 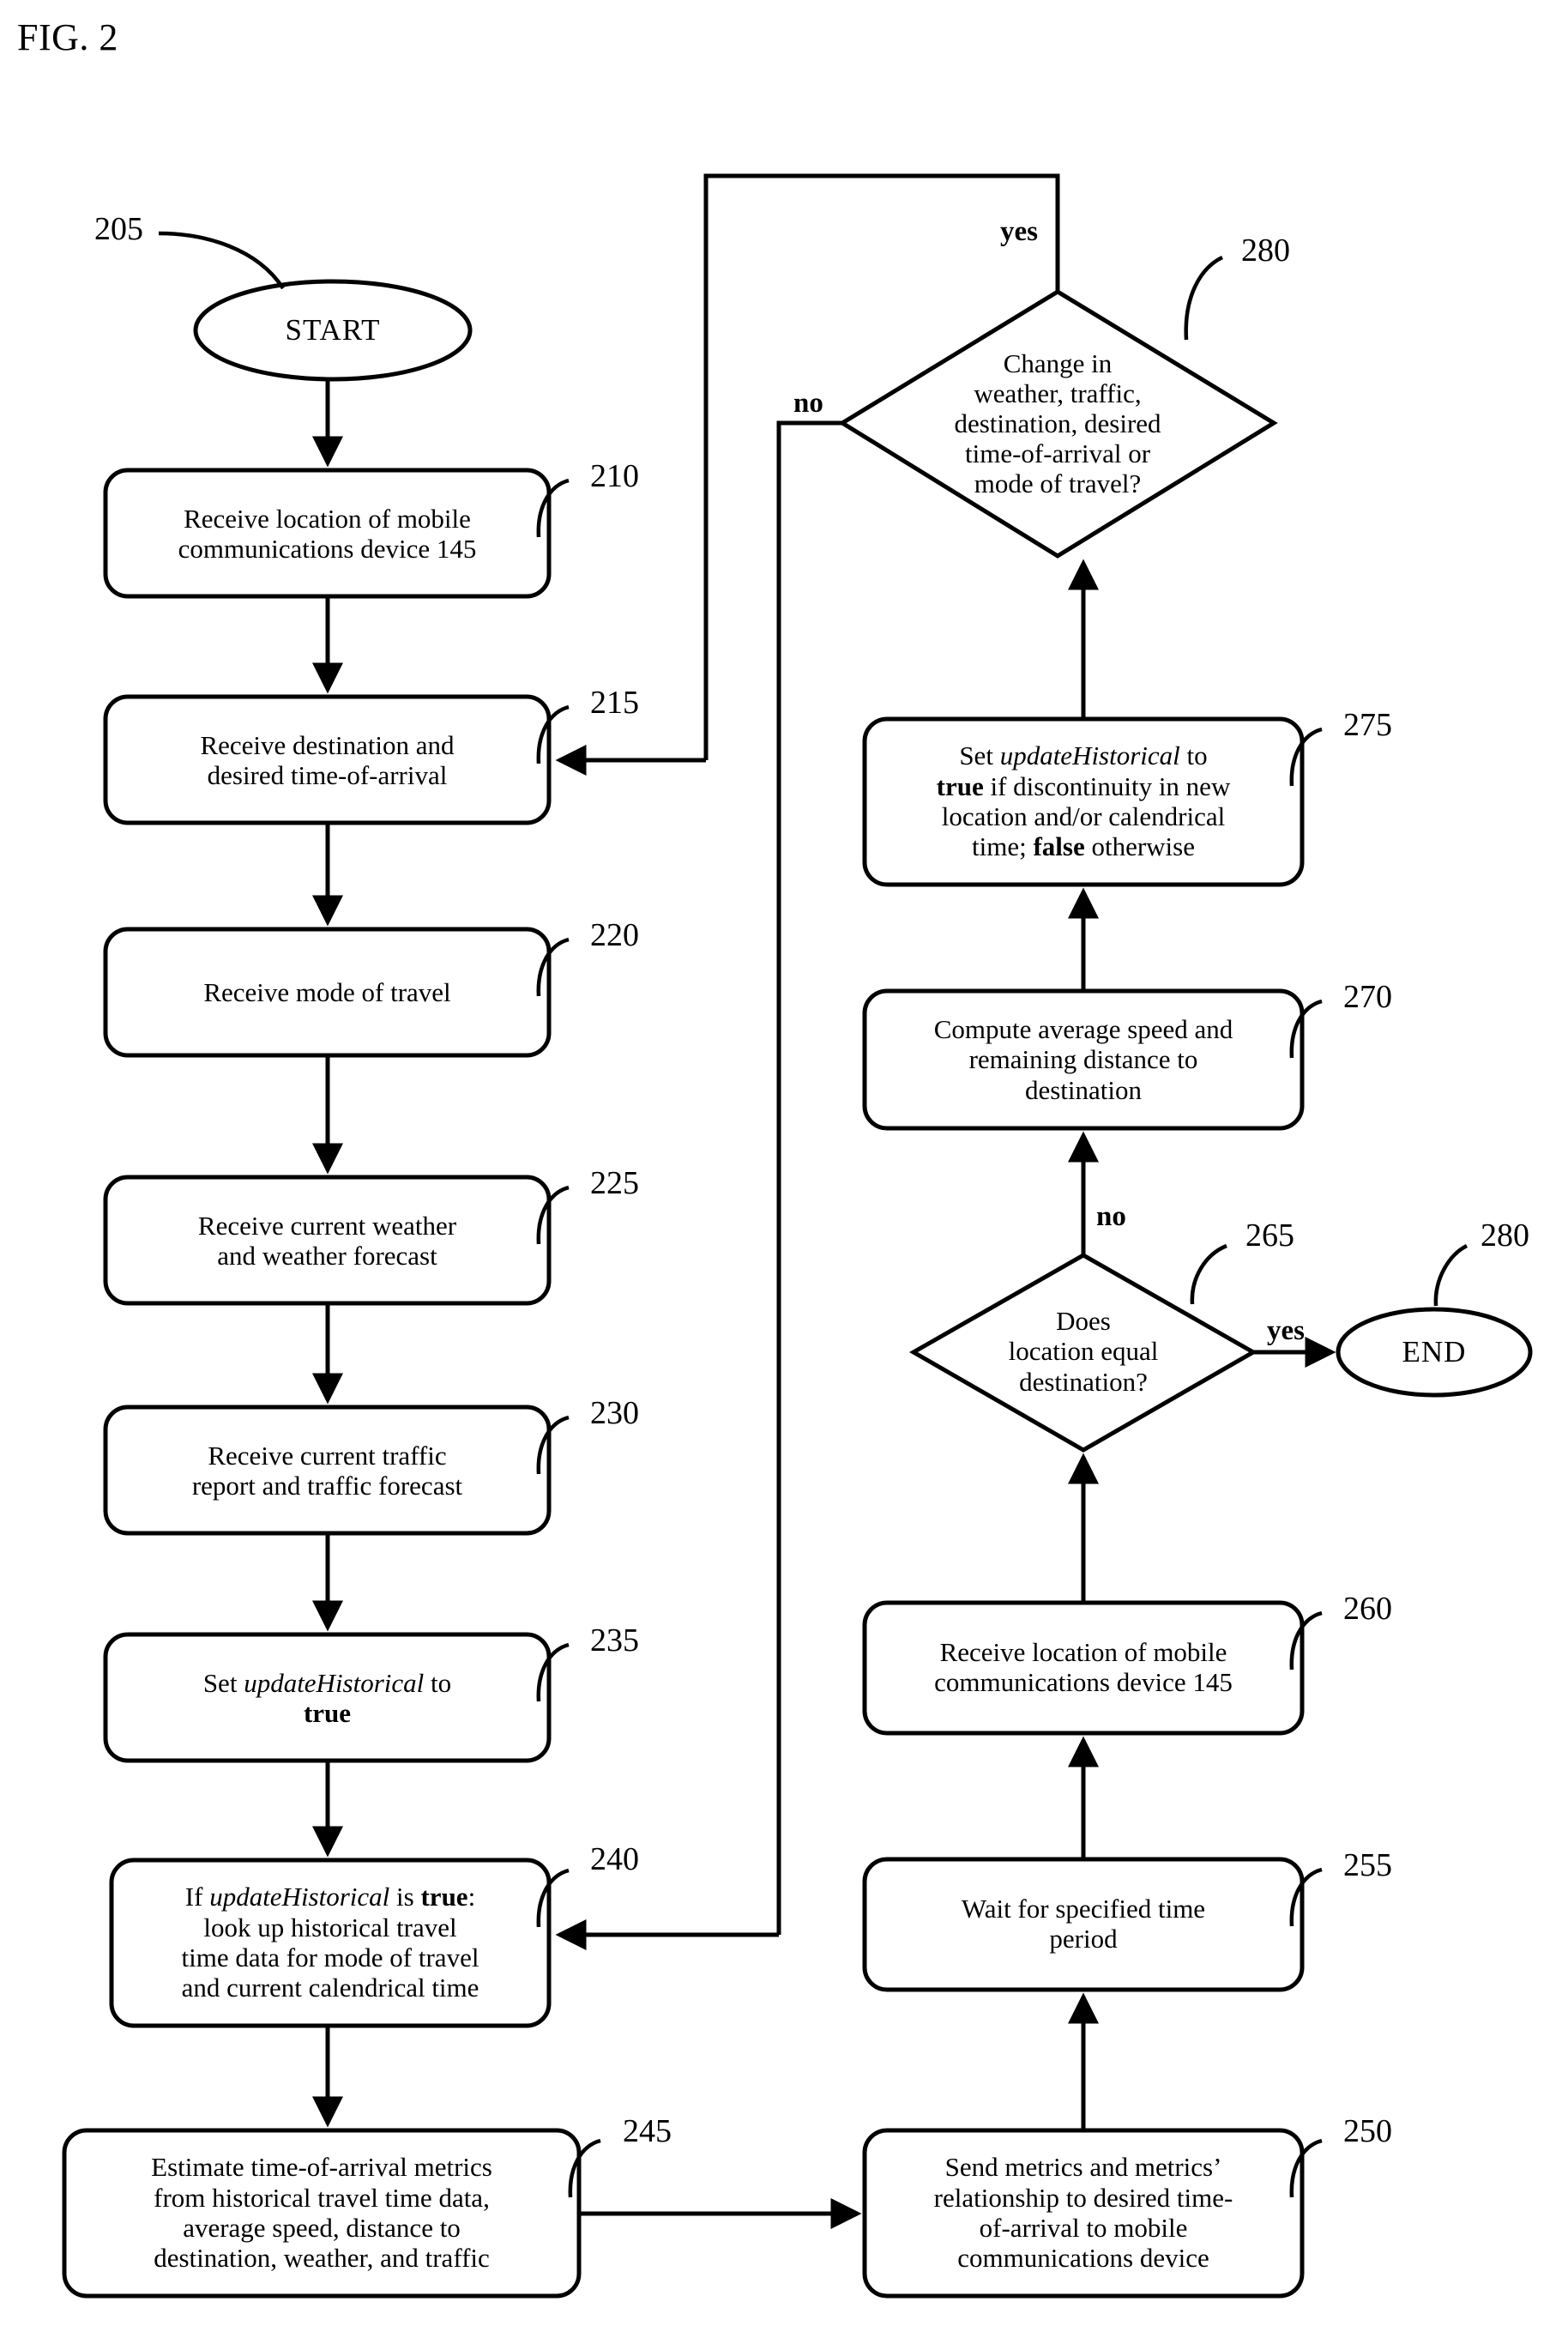 I want to click on ref-205: 205, so click(x=119, y=229).